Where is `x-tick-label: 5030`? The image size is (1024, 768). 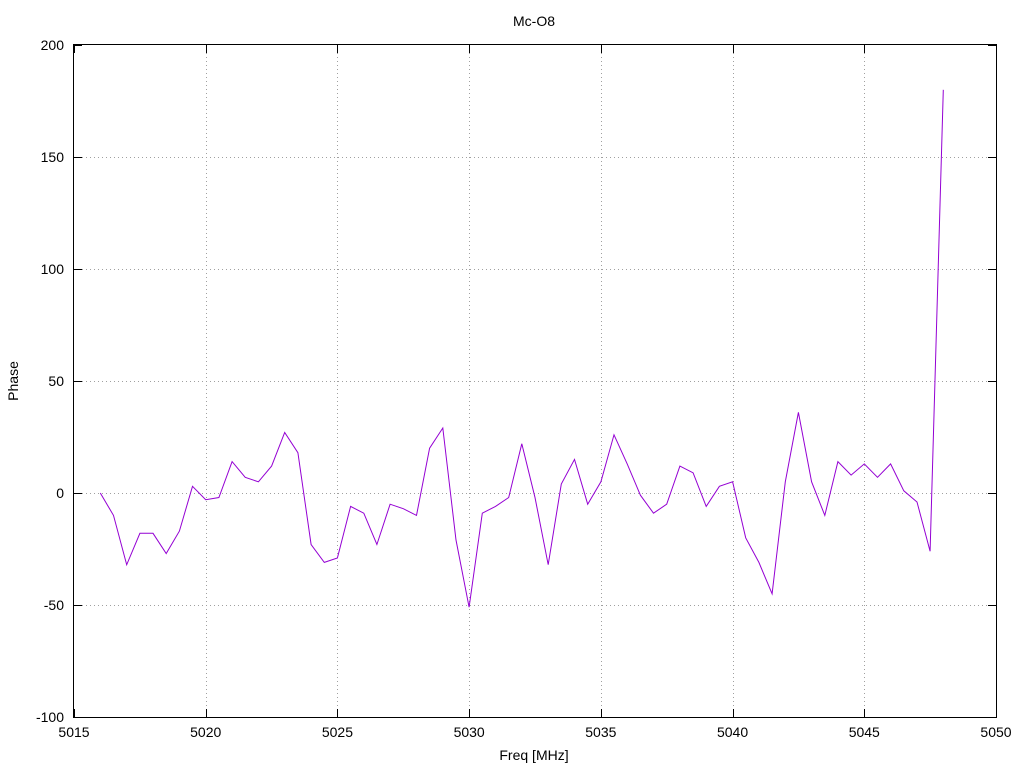 x-tick-label: 5030 is located at coordinates (469, 732).